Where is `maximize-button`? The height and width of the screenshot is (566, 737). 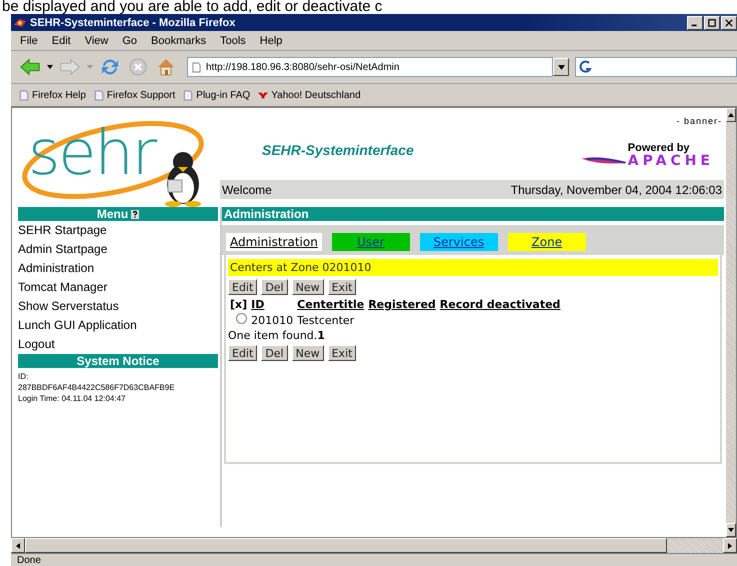 maximize-button is located at coordinates (712, 23).